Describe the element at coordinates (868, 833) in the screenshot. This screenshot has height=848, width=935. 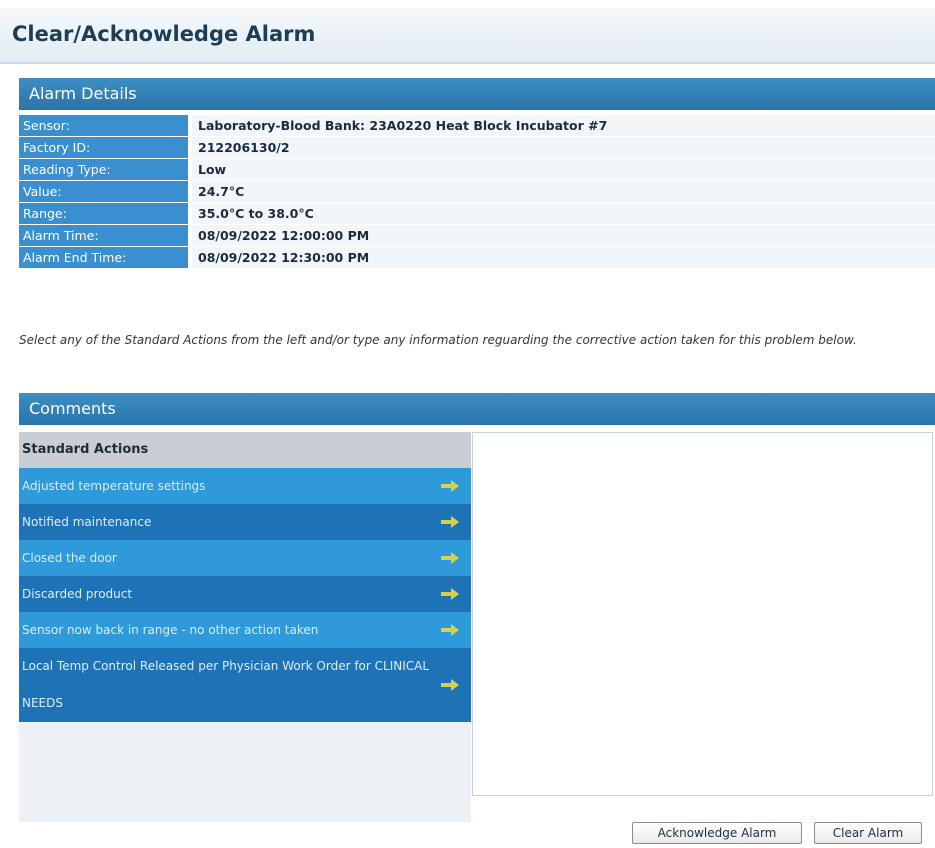
I see `clear-alarm-button: Clear Alarm` at that location.